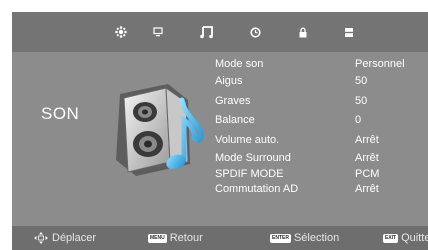 Image resolution: width=428 pixels, height=250 pixels. Describe the element at coordinates (321, 143) in the screenshot. I see `menu-row-auto-volume: Volume auto. Arrêt` at that location.